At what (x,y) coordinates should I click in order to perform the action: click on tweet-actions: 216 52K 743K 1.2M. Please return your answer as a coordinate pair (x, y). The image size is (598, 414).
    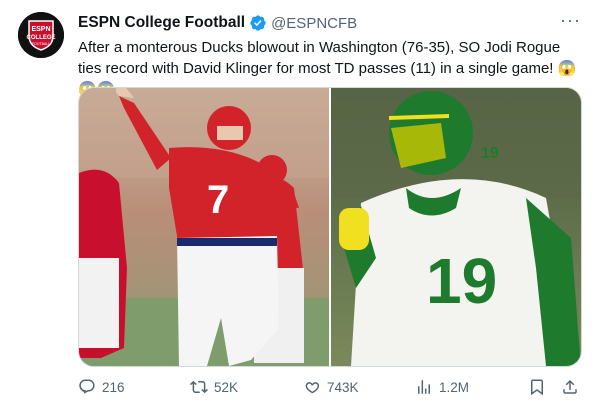
    Looking at the image, I should click on (330, 389).